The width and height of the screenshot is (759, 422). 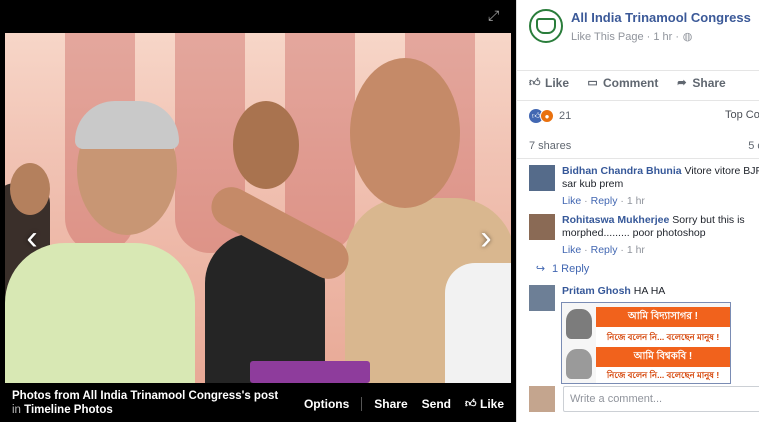 I want to click on commenter-name: Rohitaswa Mukherjee, so click(x=615, y=220).